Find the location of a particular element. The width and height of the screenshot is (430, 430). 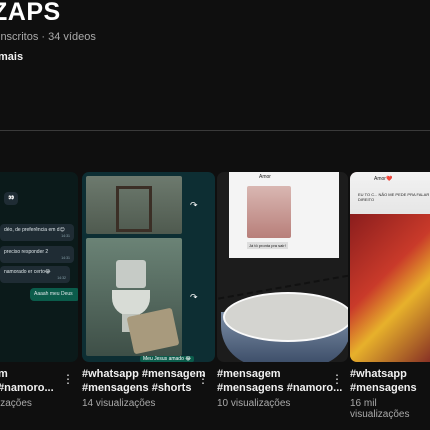

video-title-2: #whatsapp #mensagem #mensagens #shorts is located at coordinates (144, 381).